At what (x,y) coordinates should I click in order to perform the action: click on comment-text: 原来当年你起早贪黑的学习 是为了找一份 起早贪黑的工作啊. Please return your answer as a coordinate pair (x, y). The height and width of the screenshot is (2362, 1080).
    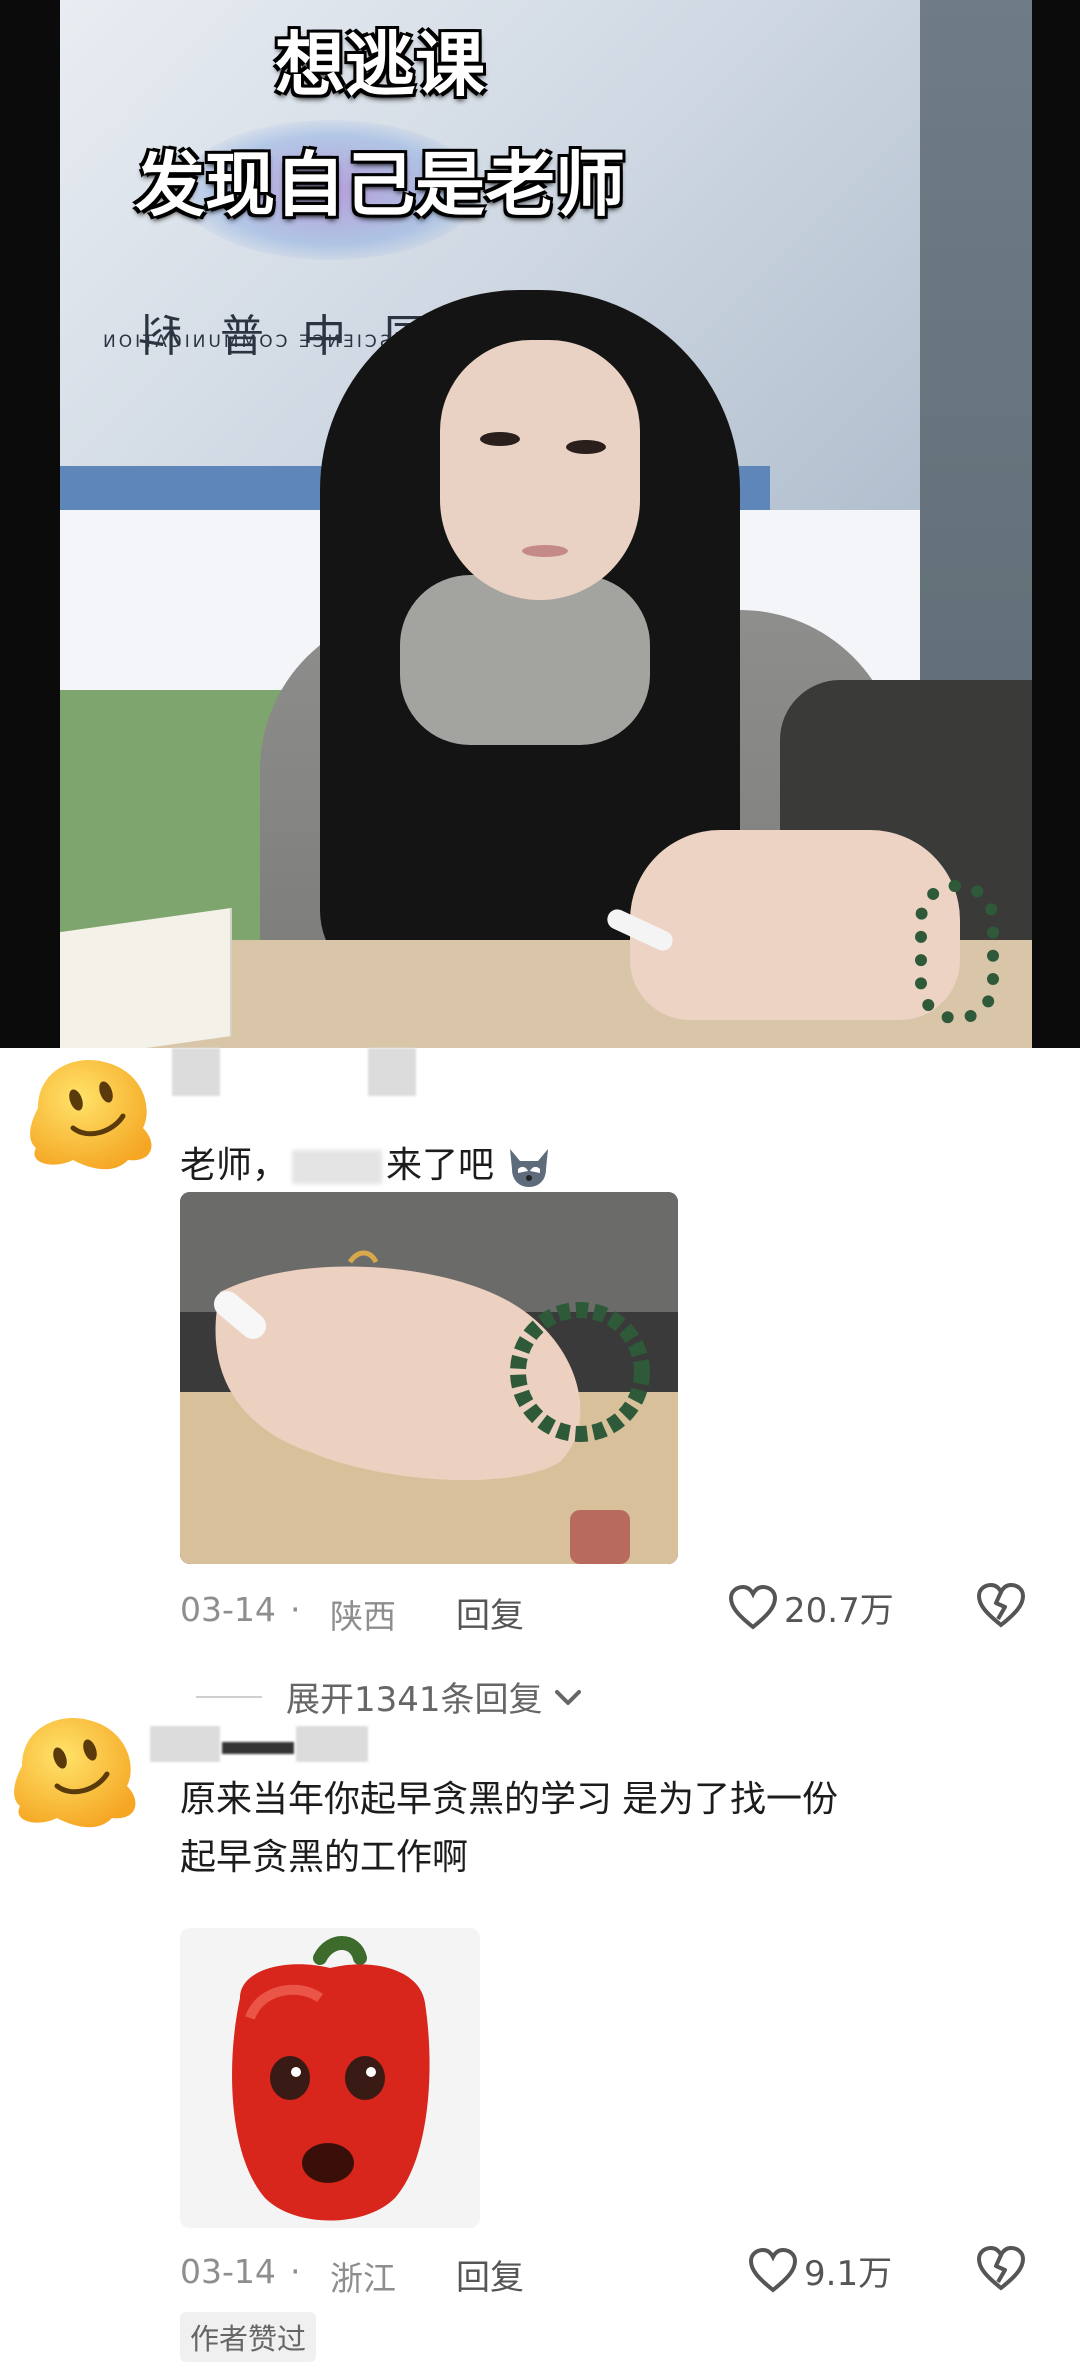
    Looking at the image, I should click on (509, 1828).